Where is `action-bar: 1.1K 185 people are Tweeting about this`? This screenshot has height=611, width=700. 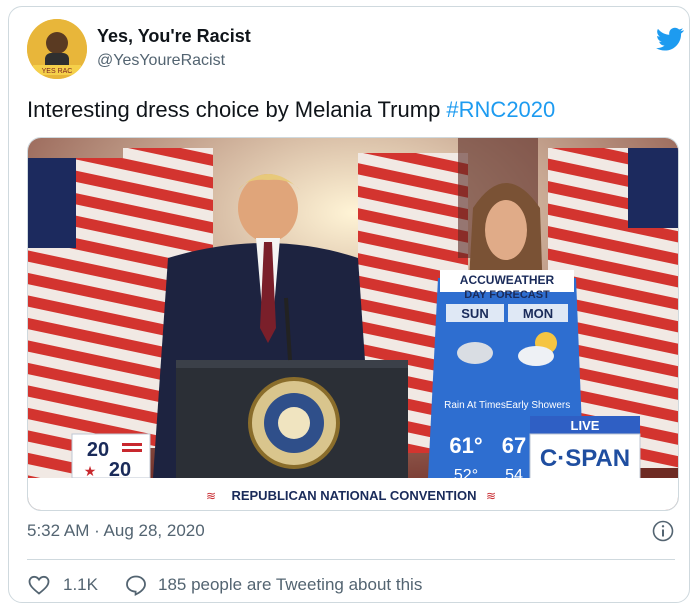
action-bar: 1.1K 185 people are Tweeting about this is located at coordinates (224, 585).